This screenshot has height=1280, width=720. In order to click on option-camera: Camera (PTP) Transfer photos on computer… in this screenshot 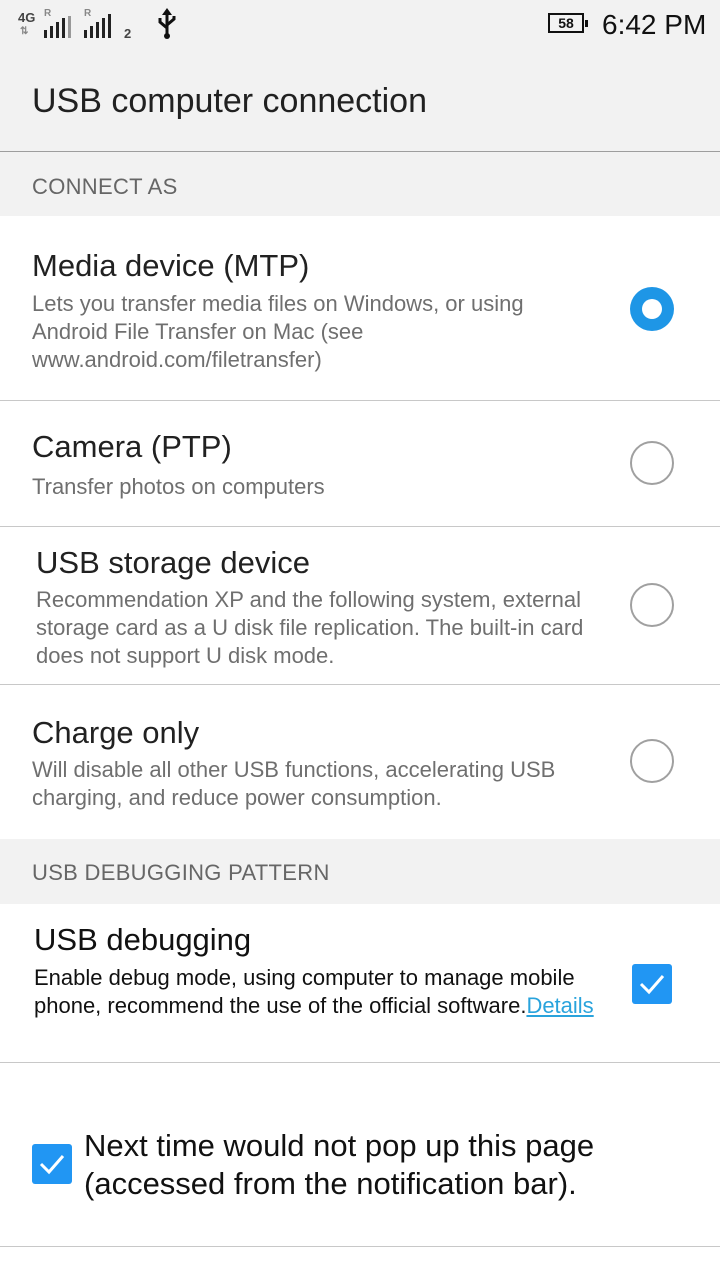, I will do `click(360, 464)`.